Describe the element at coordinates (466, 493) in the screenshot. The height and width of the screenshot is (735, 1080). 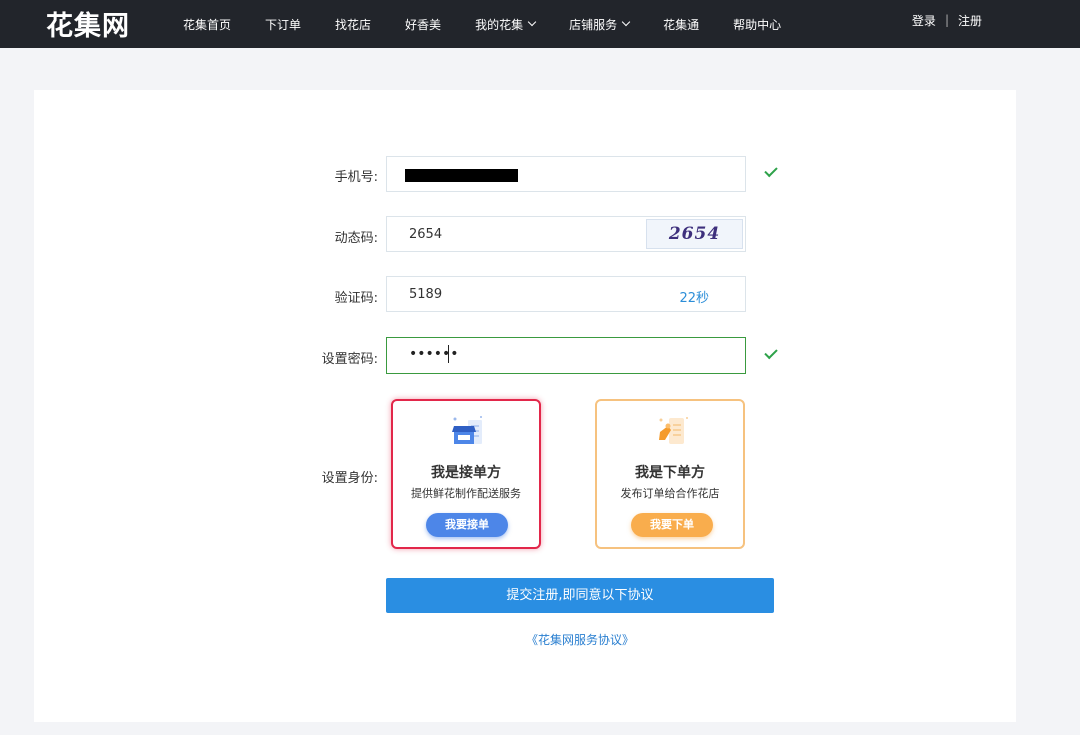
I see `receiver-desc: 提供鲜花制作配送服务` at that location.